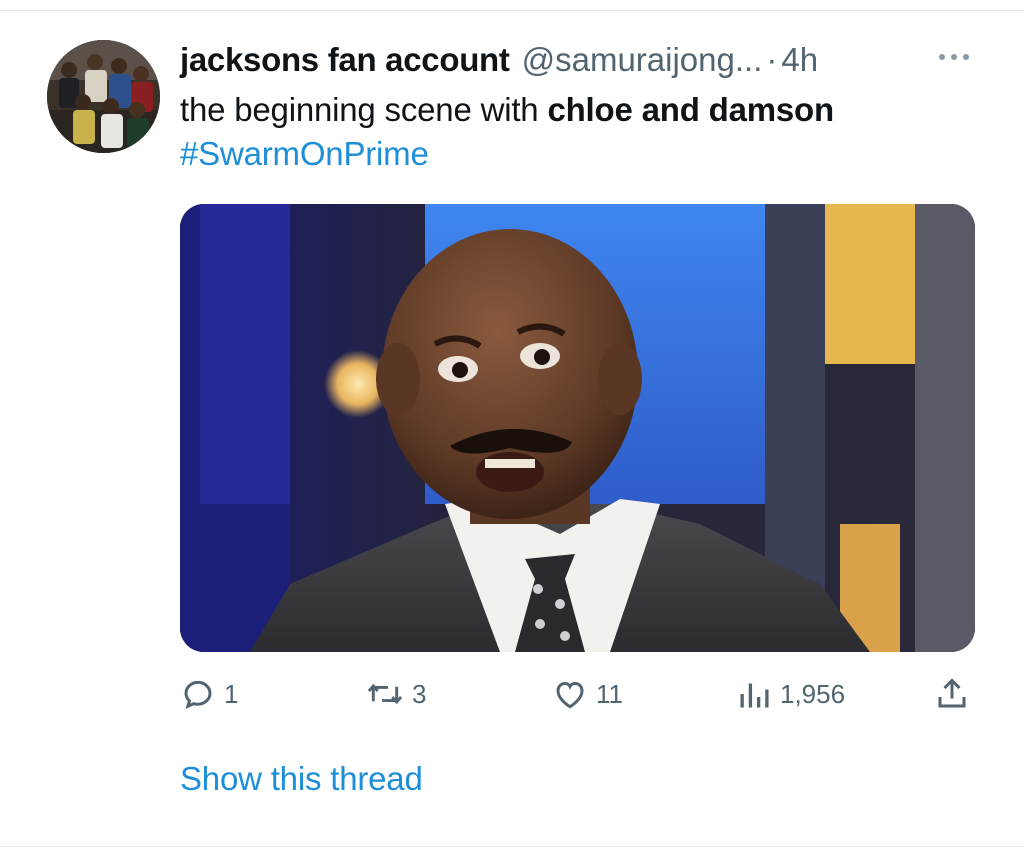 The image size is (1024, 852). Describe the element at coordinates (301, 779) in the screenshot. I see `show-thread-link: Show this thread` at that location.